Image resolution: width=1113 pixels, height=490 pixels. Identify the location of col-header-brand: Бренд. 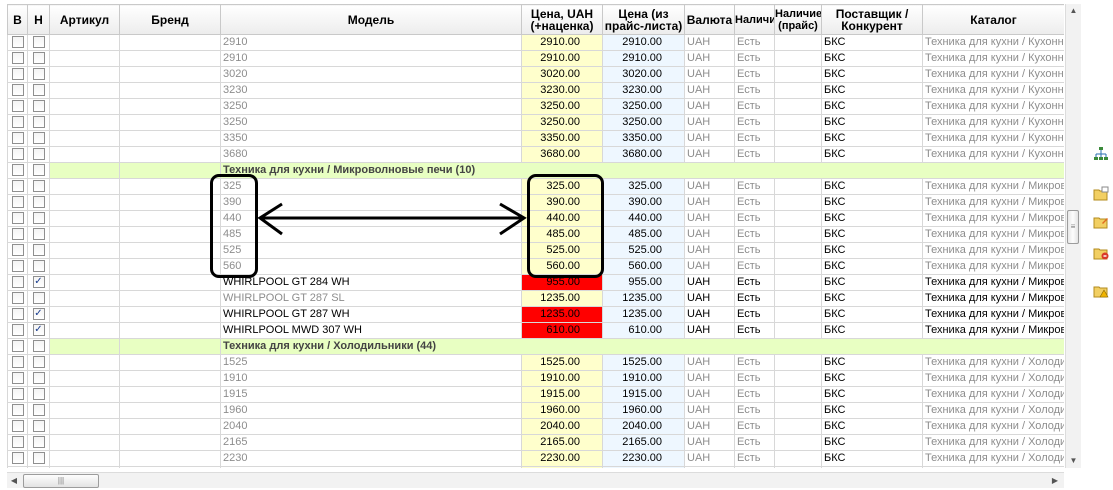
(170, 19).